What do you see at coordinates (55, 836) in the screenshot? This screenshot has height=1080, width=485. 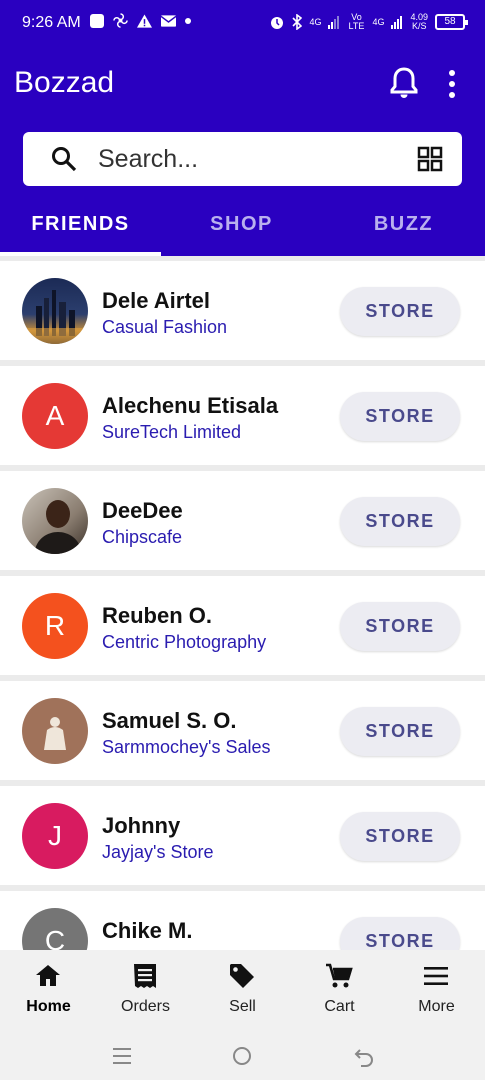 I see `avatar: J` at bounding box center [55, 836].